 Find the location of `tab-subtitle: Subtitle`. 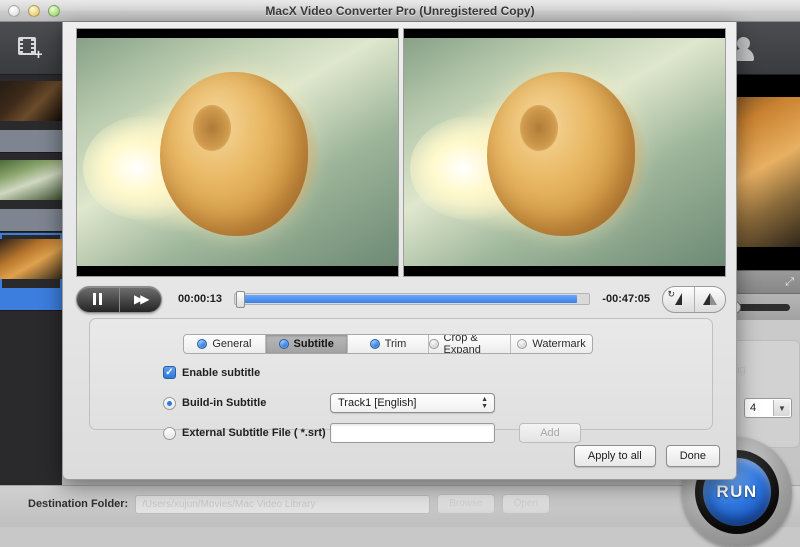

tab-subtitle: Subtitle is located at coordinates (306, 344).